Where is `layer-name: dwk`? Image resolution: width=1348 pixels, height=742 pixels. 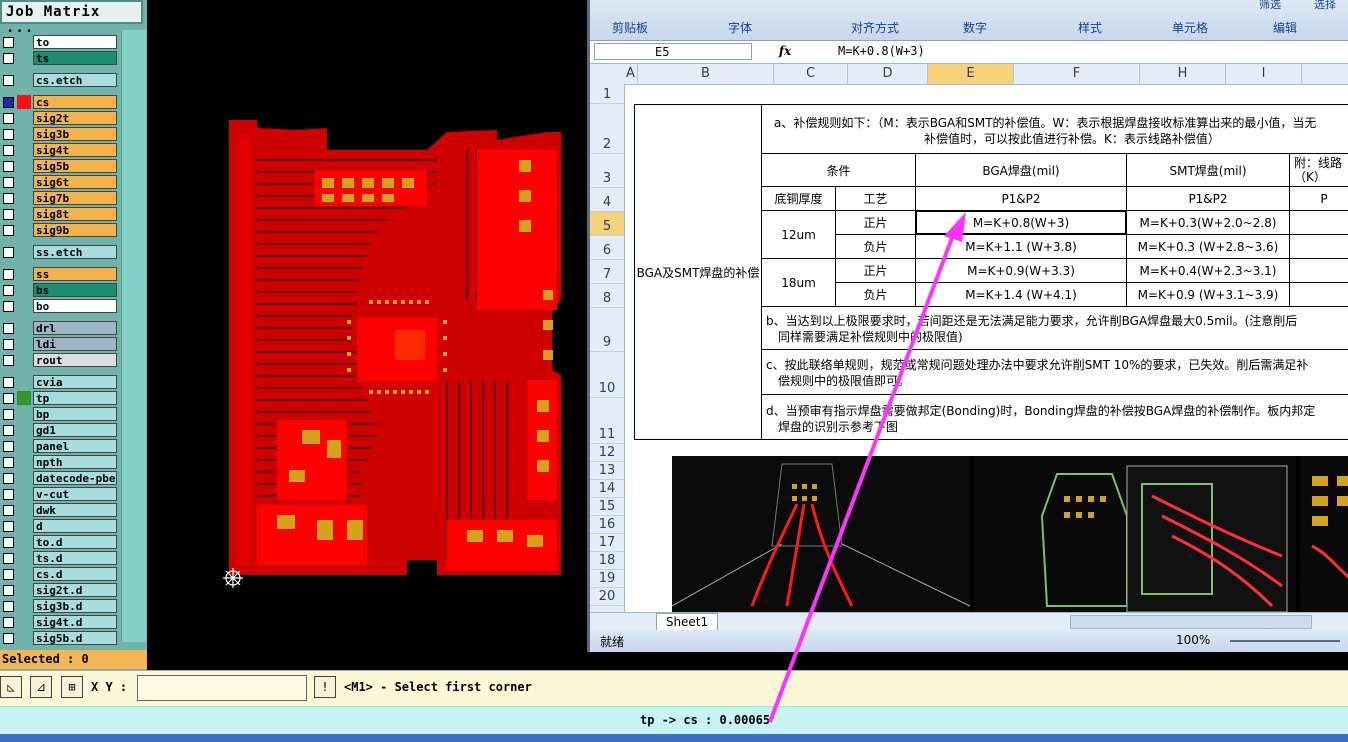
layer-name: dwk is located at coordinates (75, 510).